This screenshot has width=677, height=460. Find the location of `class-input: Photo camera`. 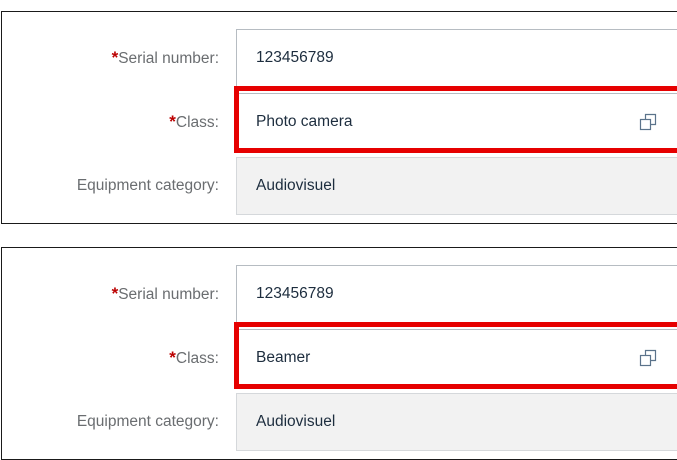

class-input: Photo camera is located at coordinates (456, 122).